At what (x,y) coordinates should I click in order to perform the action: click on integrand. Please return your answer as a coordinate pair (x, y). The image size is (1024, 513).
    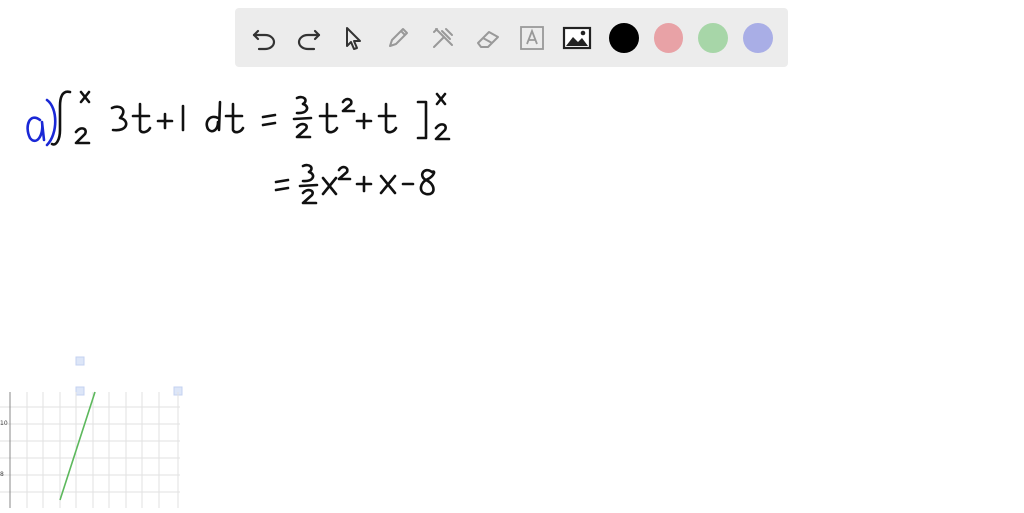
    Looking at the image, I should click on (177, 117).